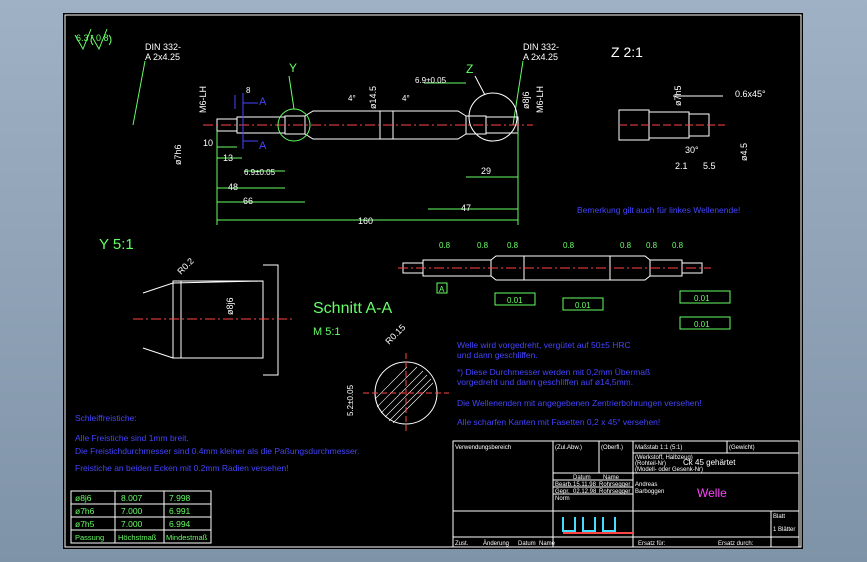 The height and width of the screenshot is (562, 867). Describe the element at coordinates (132, 498) in the screenshot. I see `svg-text: 8.007` at that location.